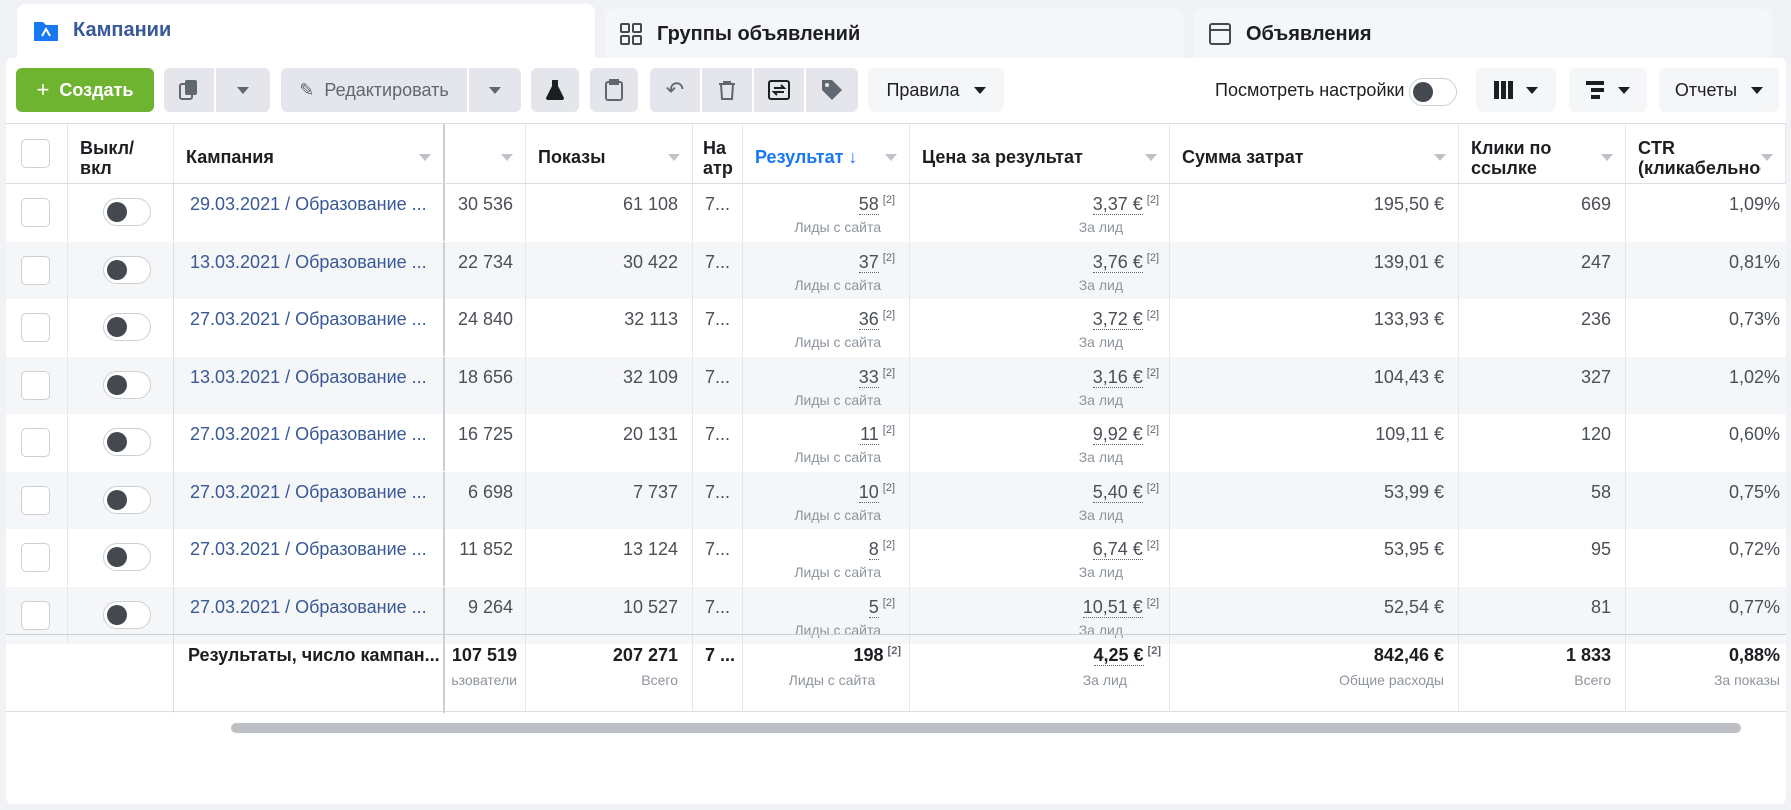 This screenshot has height=810, width=1791. I want to click on edit-button: ✎ Редактировать, so click(374, 90).